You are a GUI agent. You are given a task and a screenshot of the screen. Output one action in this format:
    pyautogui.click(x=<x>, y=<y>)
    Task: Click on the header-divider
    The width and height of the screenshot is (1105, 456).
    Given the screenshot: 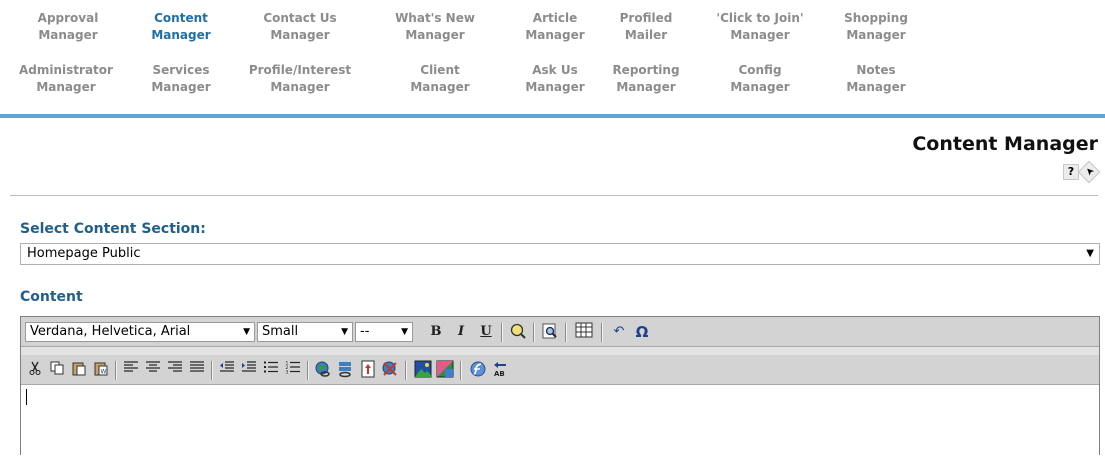 What is the action you would take?
    pyautogui.click(x=554, y=195)
    